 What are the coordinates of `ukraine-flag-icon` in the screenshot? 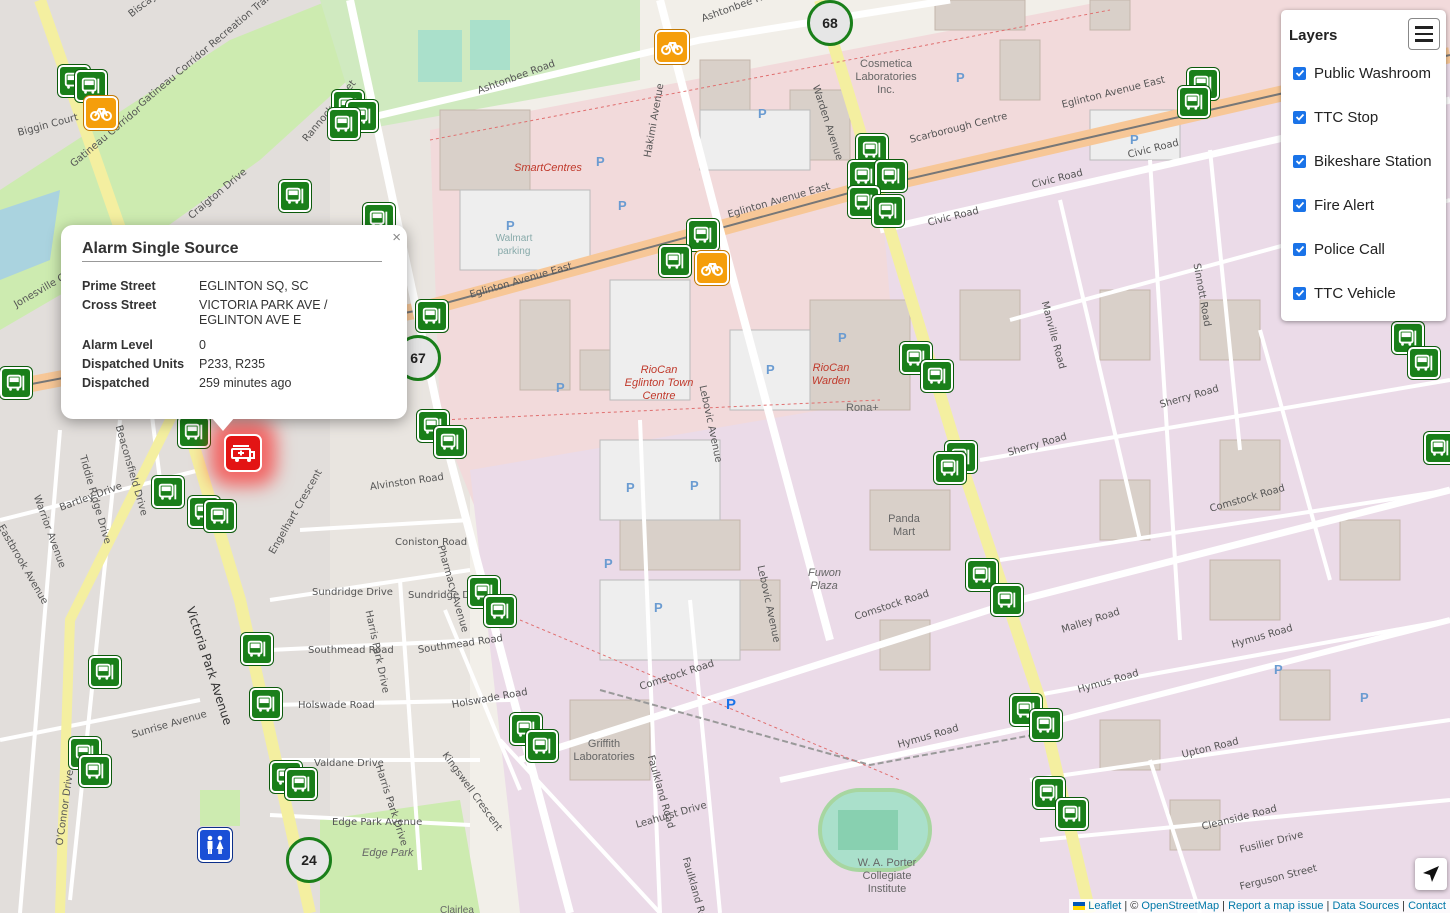 It's located at (1079, 906).